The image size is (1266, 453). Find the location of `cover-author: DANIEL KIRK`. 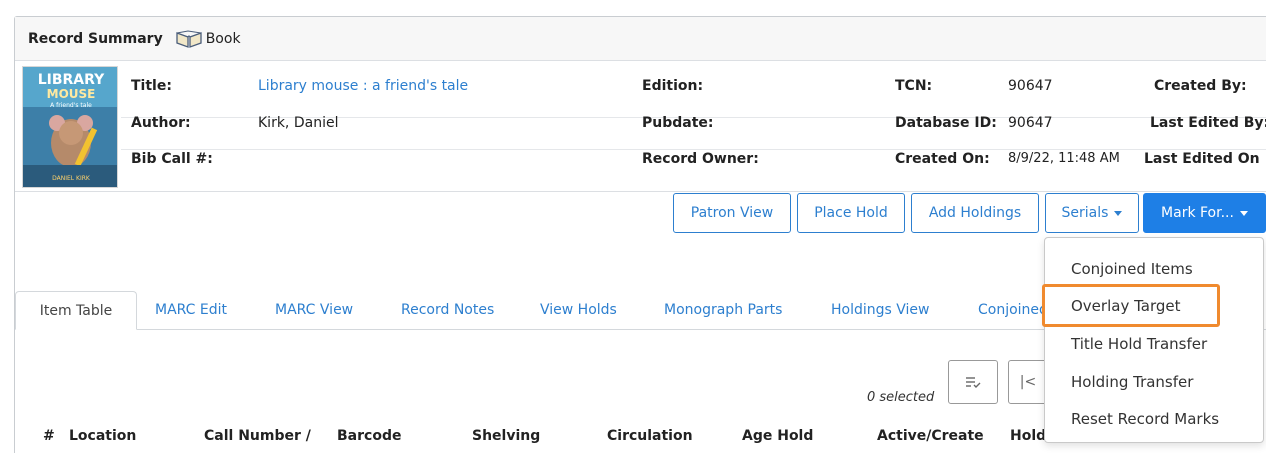

cover-author: DANIEL KIRK is located at coordinates (71, 178).